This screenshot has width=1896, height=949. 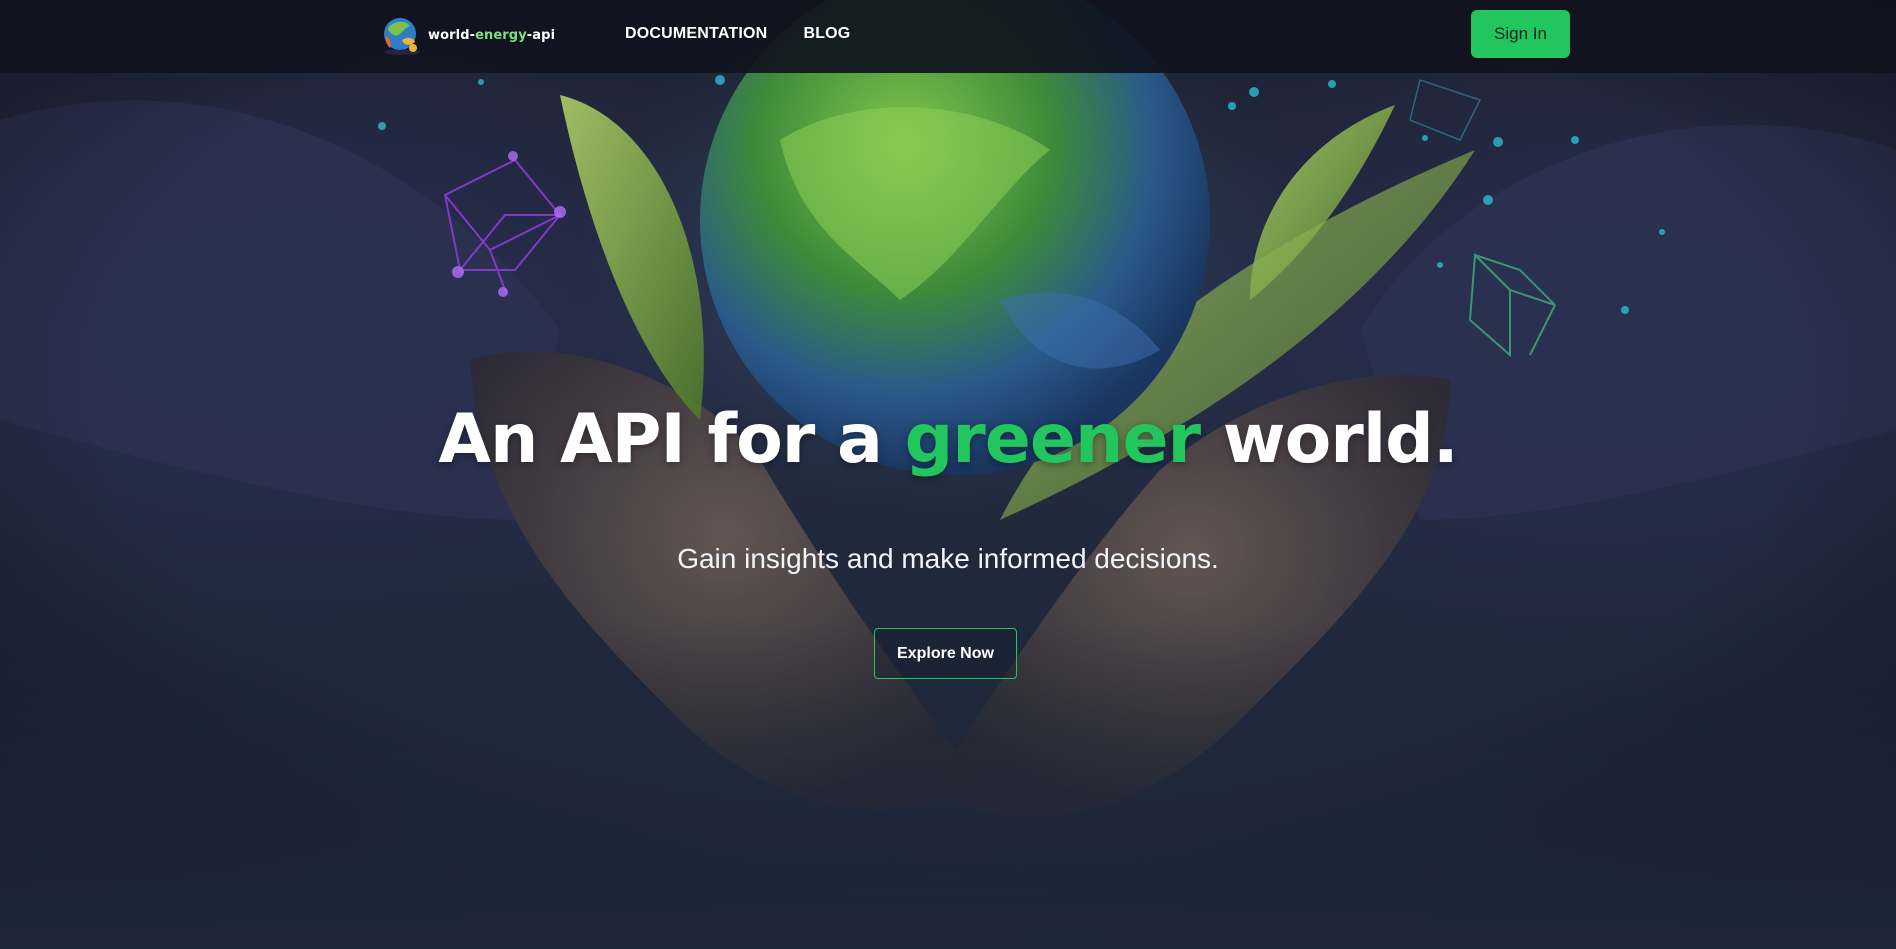 I want to click on logo-text-energy: energy, so click(x=501, y=35).